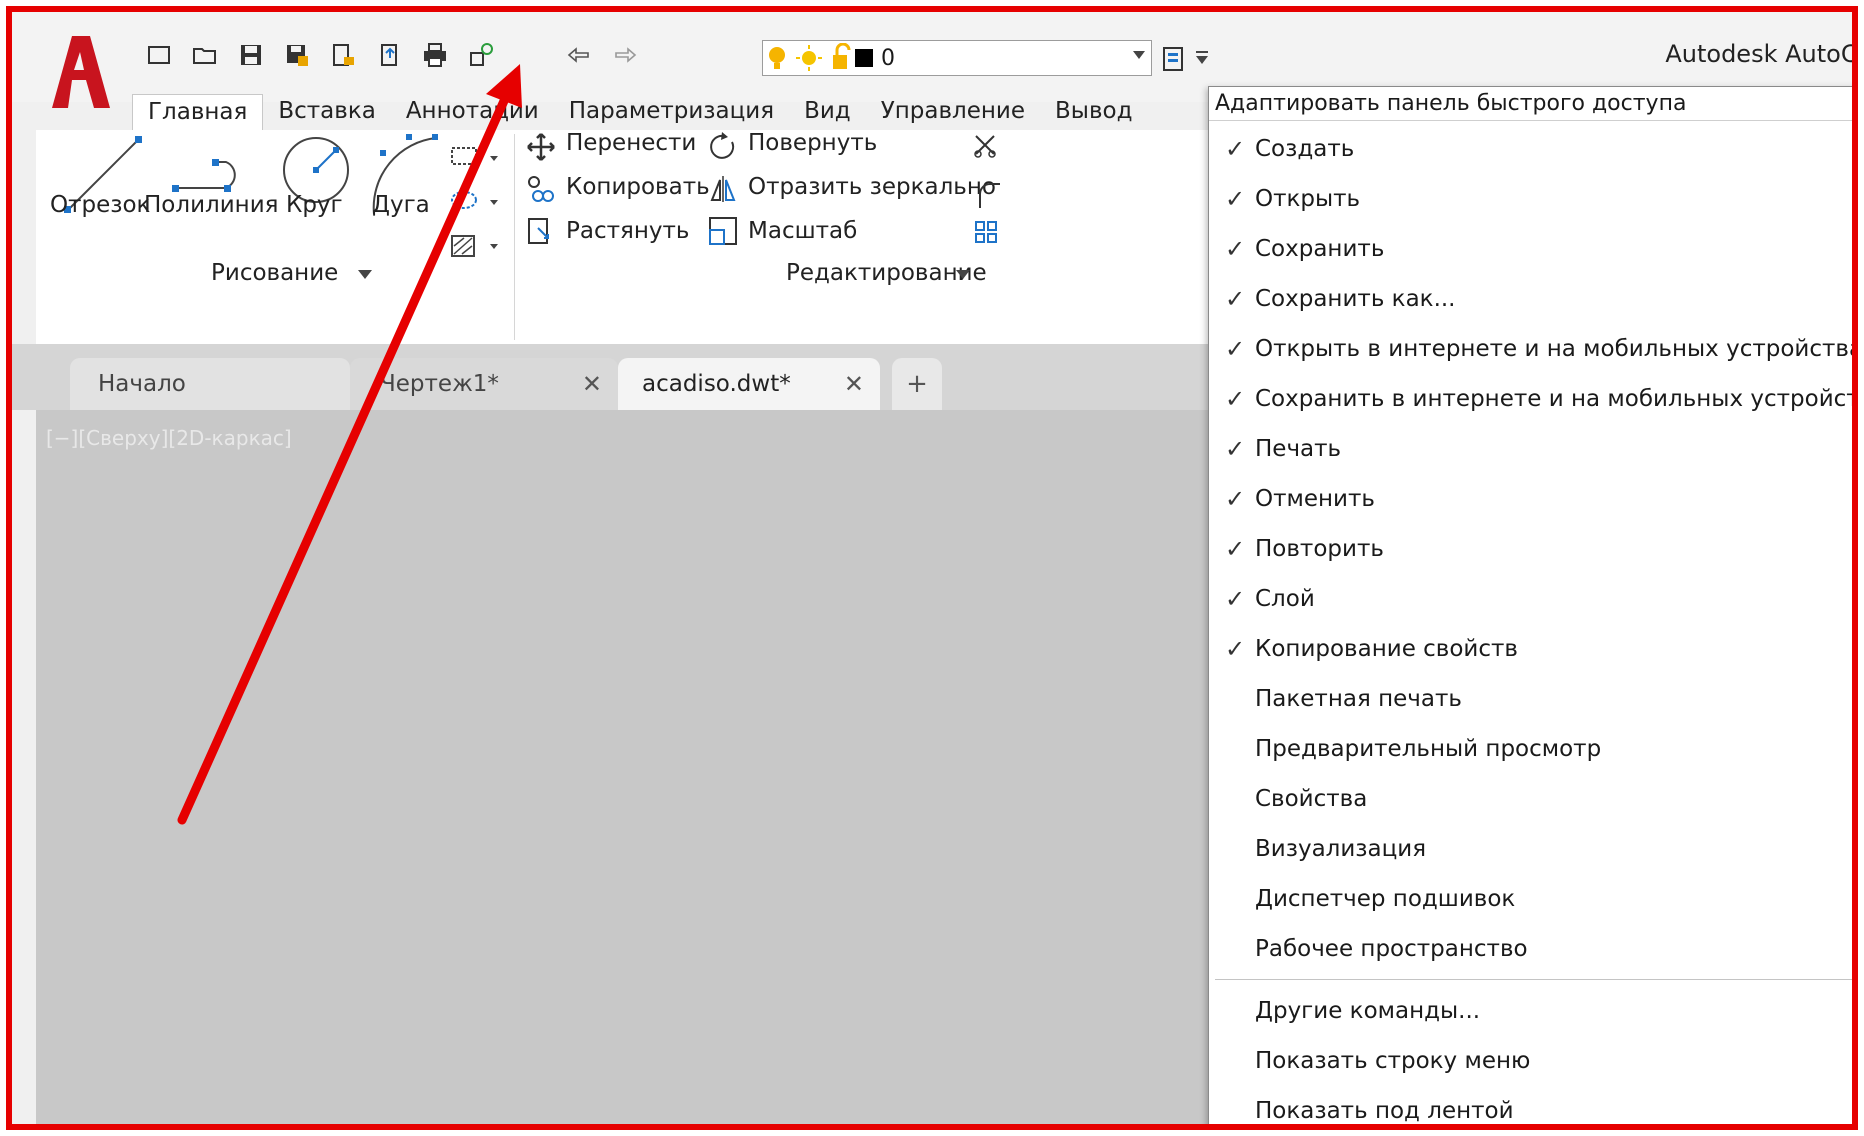 The width and height of the screenshot is (1864, 1136). What do you see at coordinates (957, 58) in the screenshot?
I see `layer-dropdown: 0` at bounding box center [957, 58].